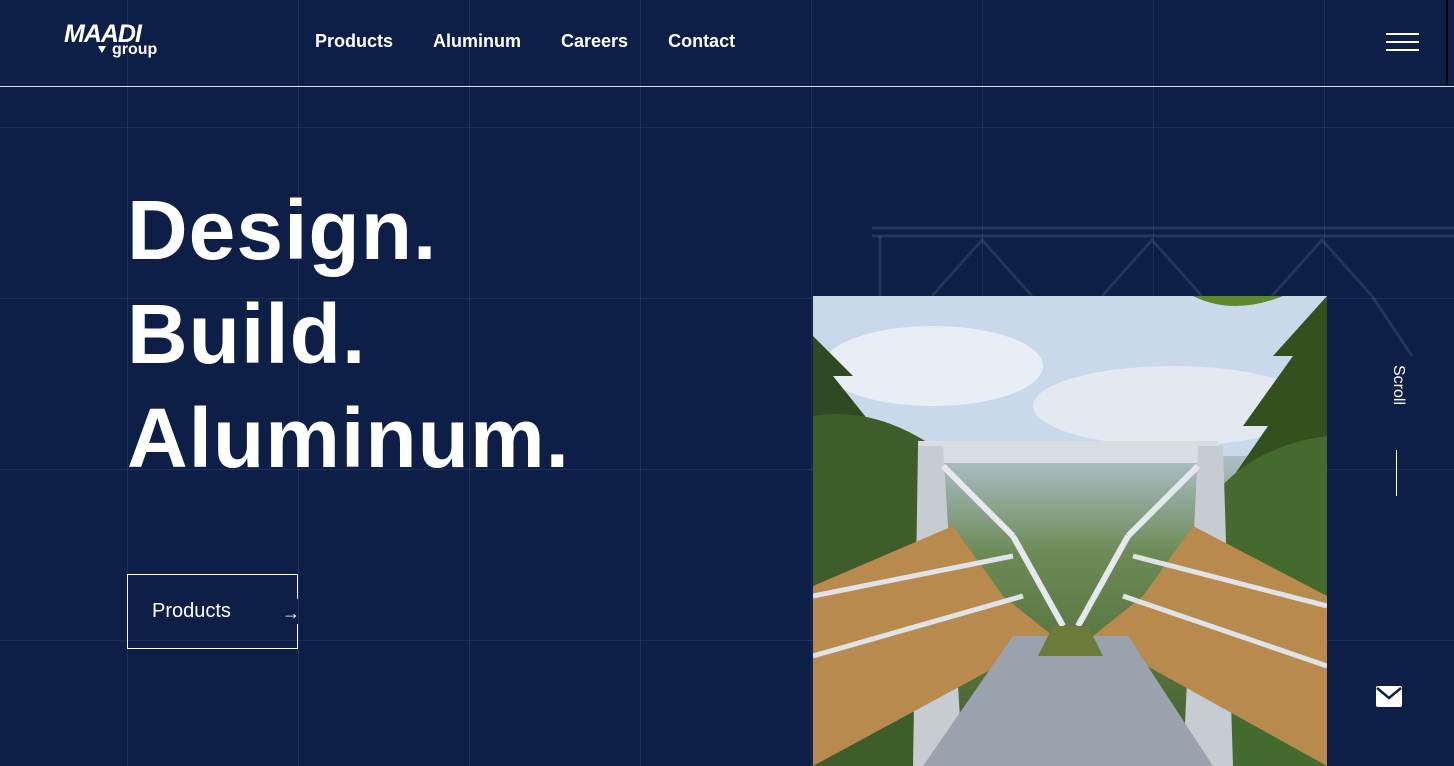  What do you see at coordinates (135, 49) in the screenshot?
I see `logo-subtitle: group` at bounding box center [135, 49].